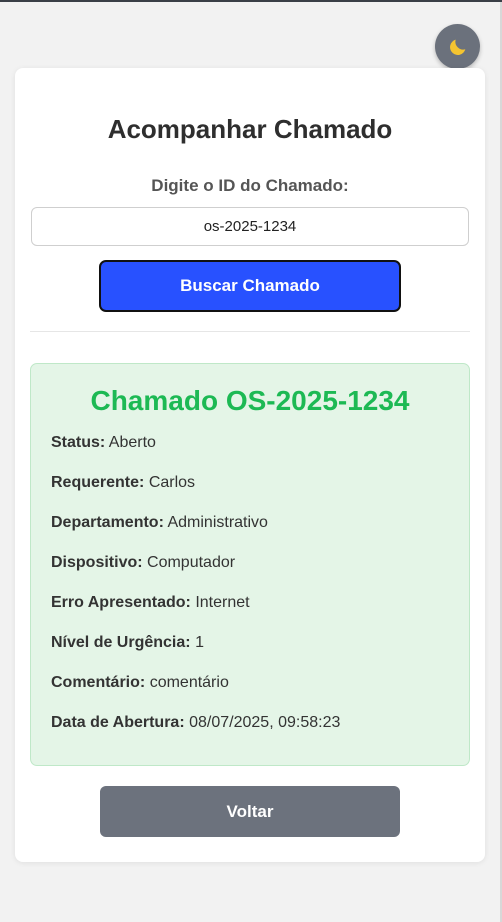 The height and width of the screenshot is (922, 502). I want to click on field-error: Erro Apresentado: Internet, so click(150, 603).